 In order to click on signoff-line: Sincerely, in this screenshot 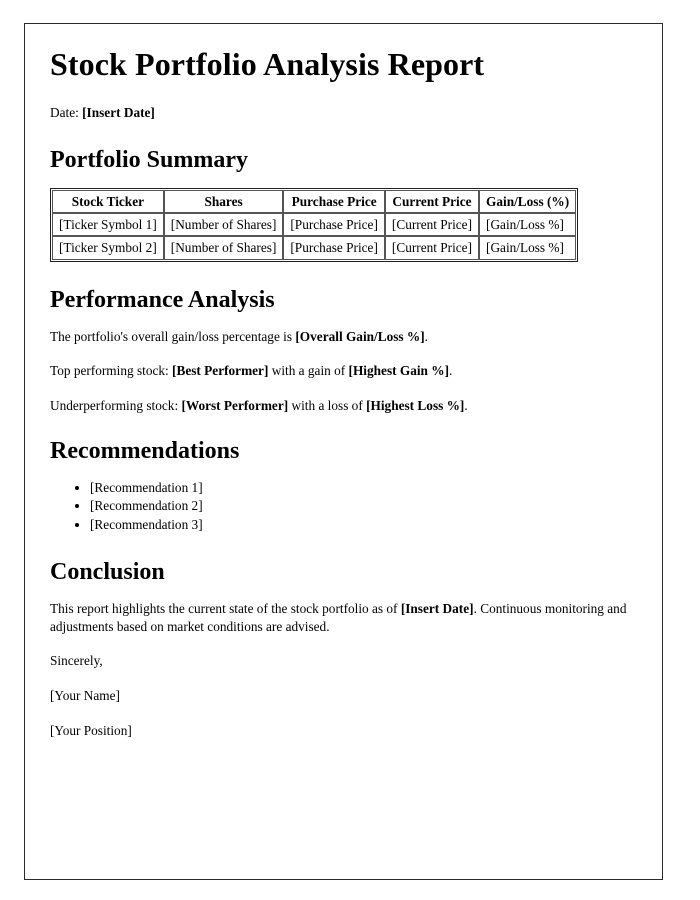, I will do `click(76, 661)`.